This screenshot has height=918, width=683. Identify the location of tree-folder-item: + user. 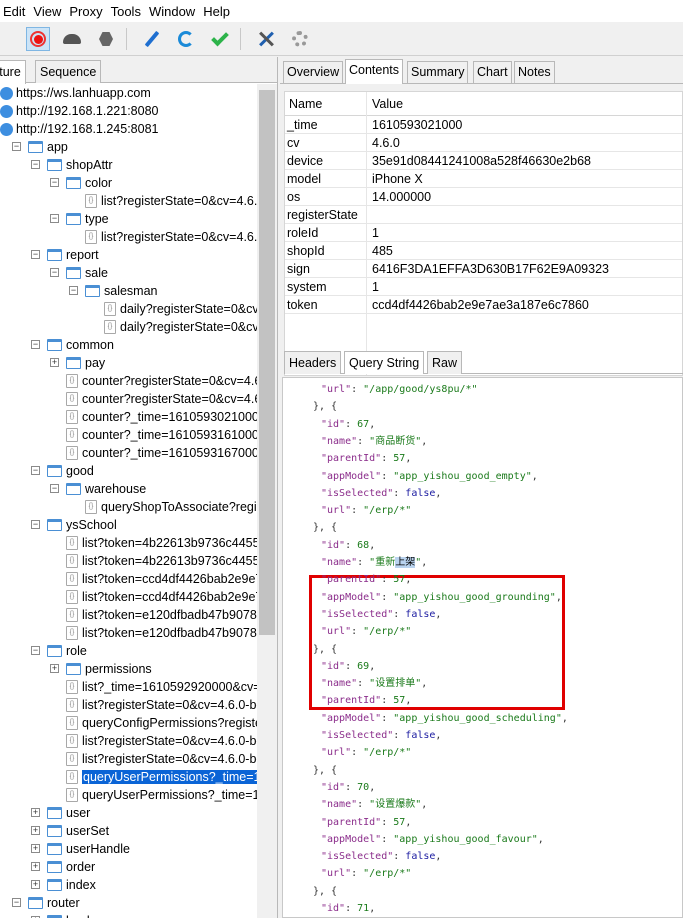
(60, 813).